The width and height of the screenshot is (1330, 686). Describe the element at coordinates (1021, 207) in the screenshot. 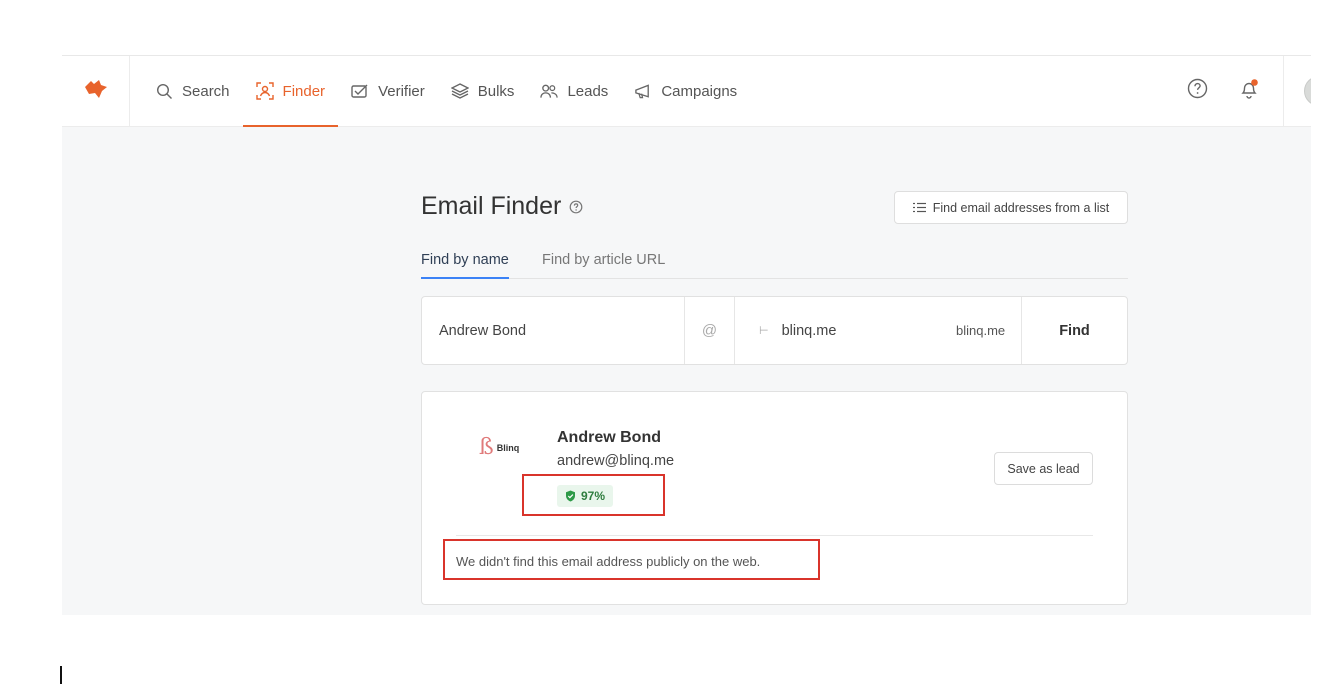

I see `find-from-list-label: Find email addresses from a list` at that location.